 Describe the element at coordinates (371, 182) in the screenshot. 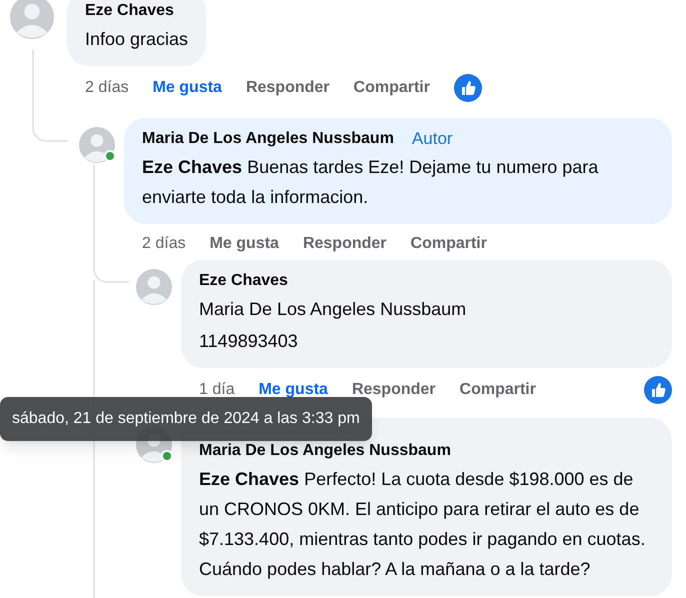

I see `comment-text: Eze Chaves Buenas tardes Eze! Dejame tu numero para enviarte toda la informacion.` at that location.